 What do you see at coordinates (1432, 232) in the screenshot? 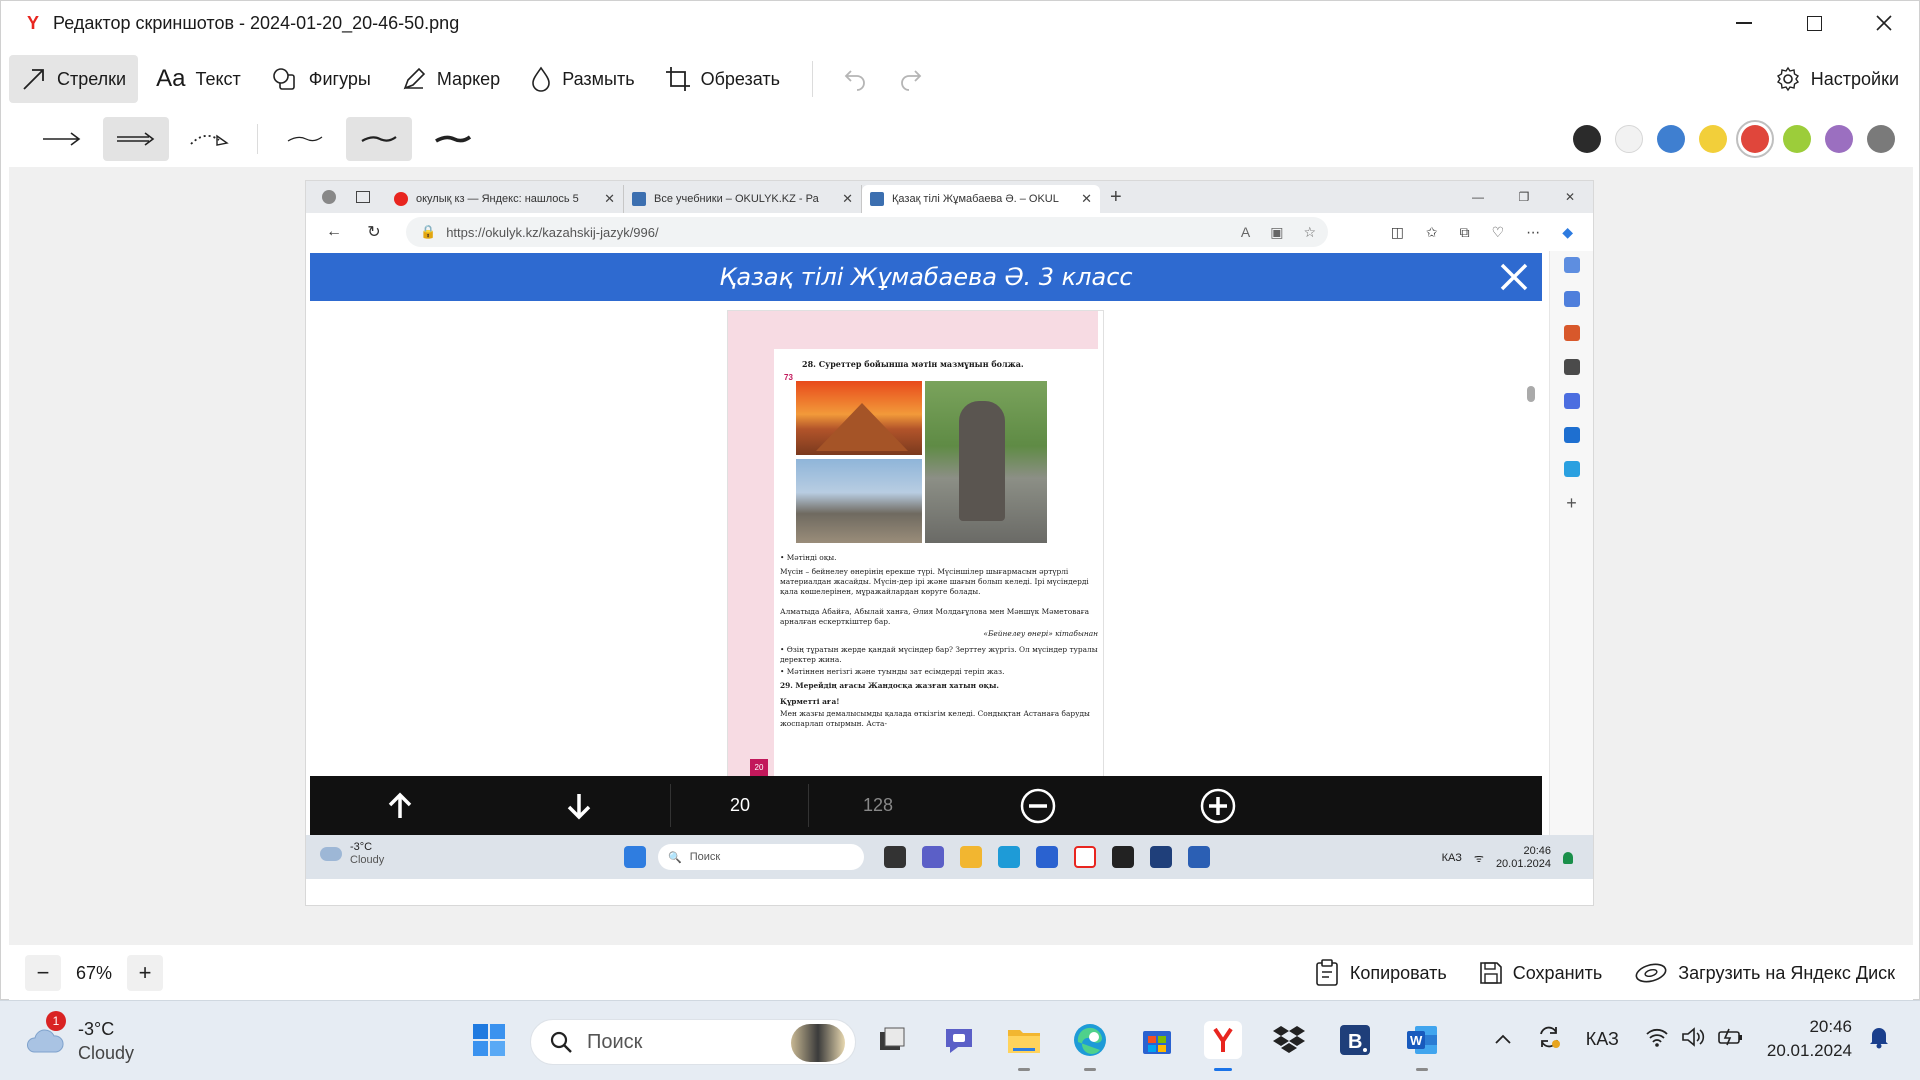
I see `favorites-icon: ✩` at bounding box center [1432, 232].